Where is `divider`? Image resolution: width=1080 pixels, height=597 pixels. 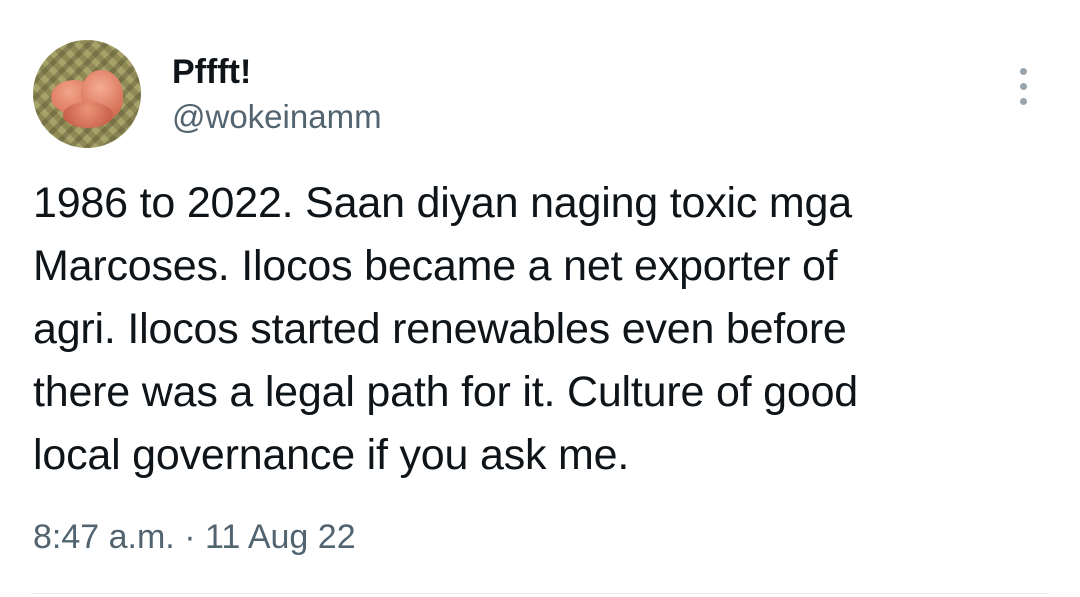
divider is located at coordinates (540, 593).